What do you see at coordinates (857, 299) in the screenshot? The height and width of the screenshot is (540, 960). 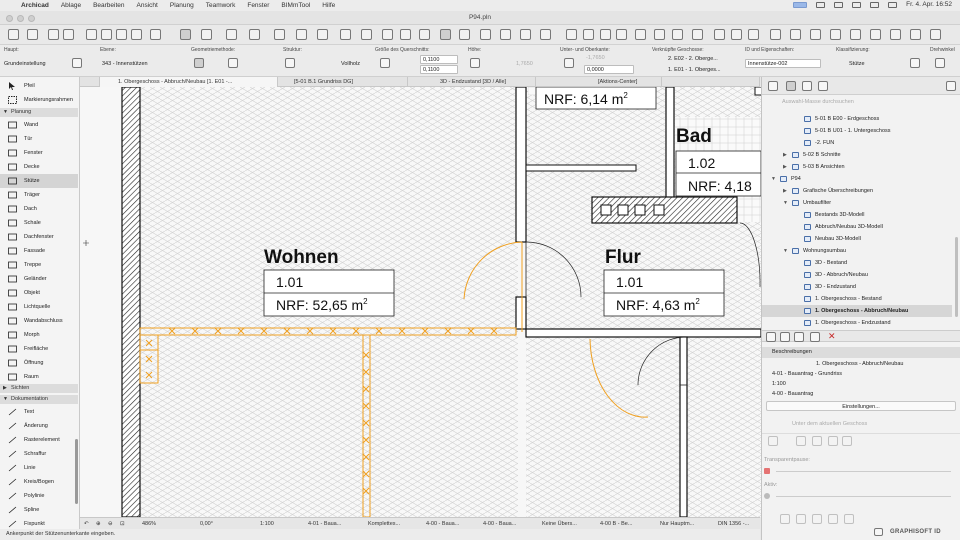 I see `navigator-item: 1. Obergeschoss - Bestand` at bounding box center [857, 299].